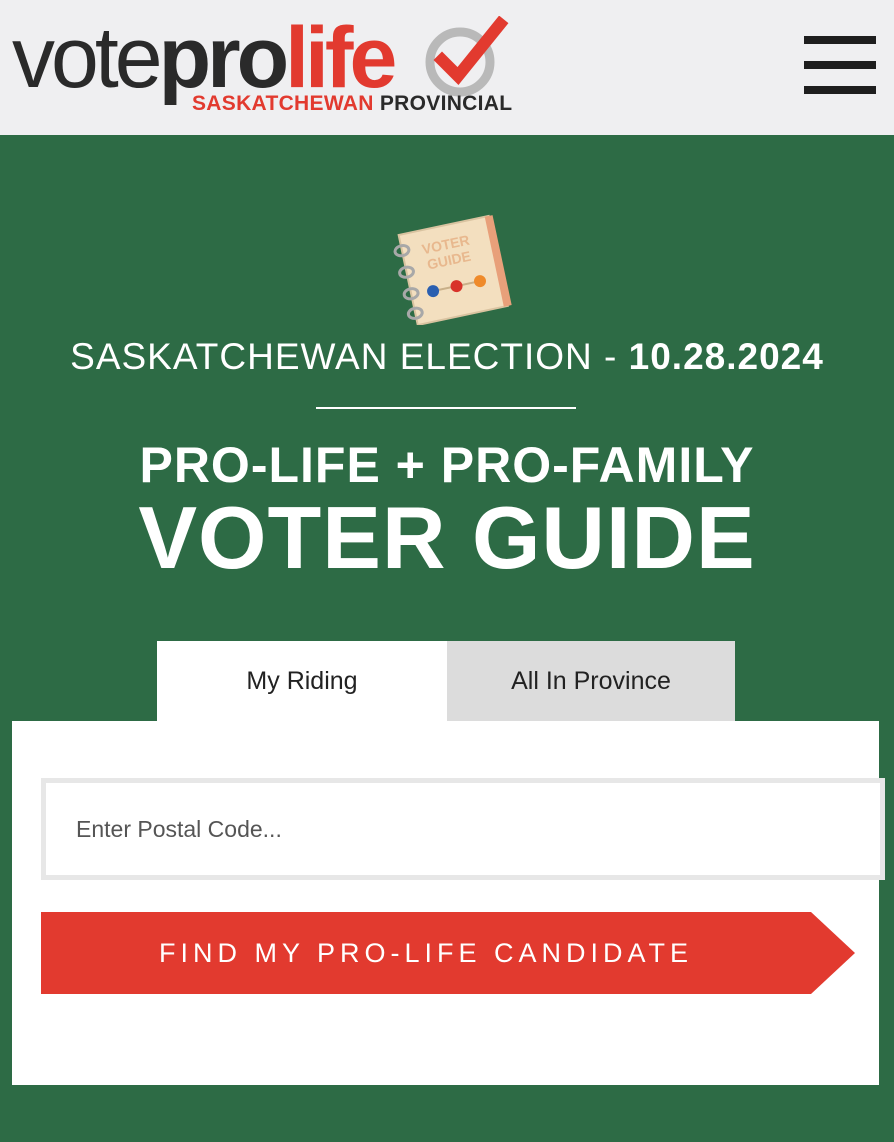 This screenshot has height=1142, width=894. What do you see at coordinates (467, 56) in the screenshot?
I see `checkmark-circle-icon` at bounding box center [467, 56].